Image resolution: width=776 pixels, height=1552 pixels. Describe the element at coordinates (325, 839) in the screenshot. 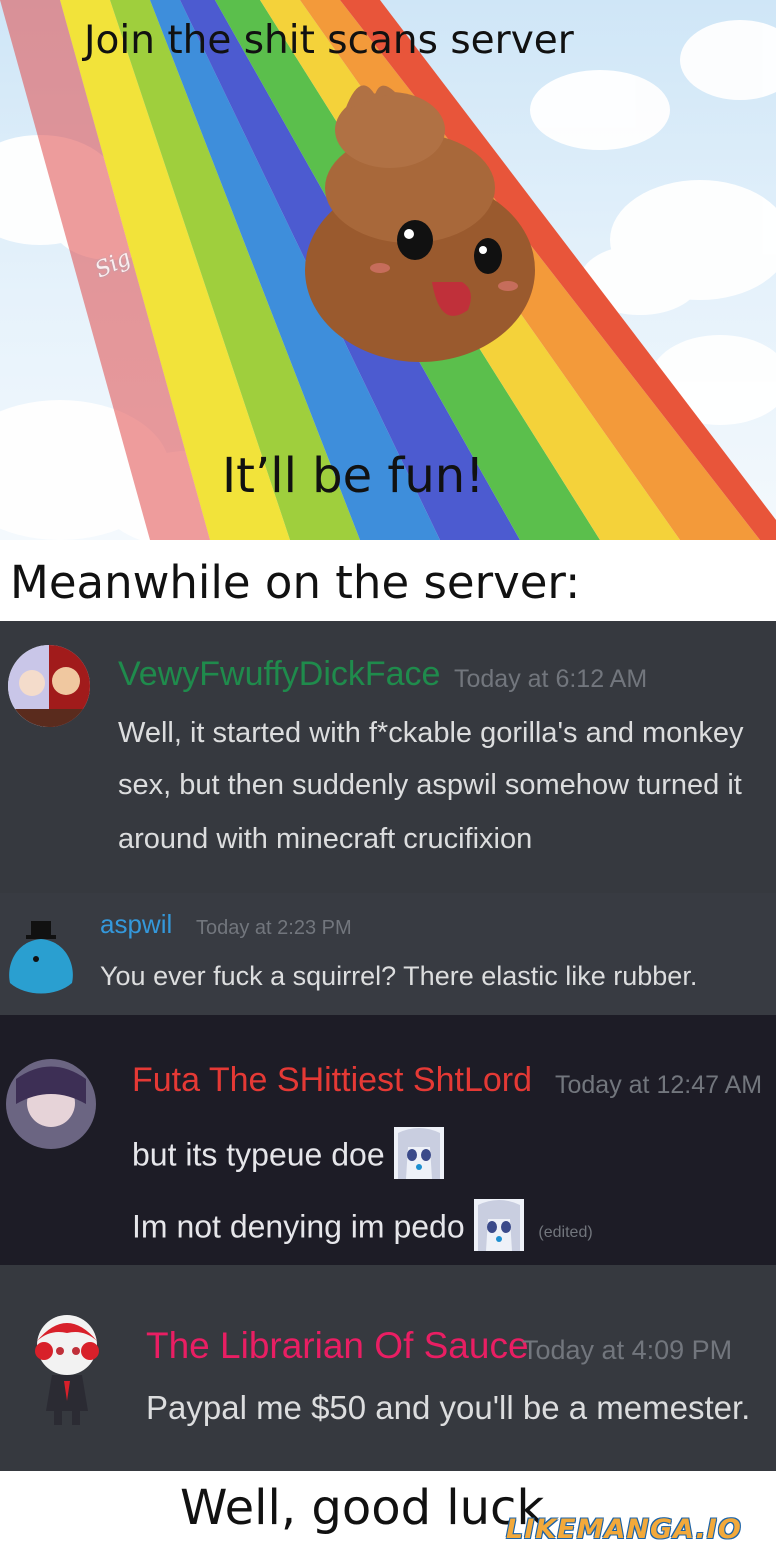

I see `message-text: around with minecraft crucifixion` at that location.